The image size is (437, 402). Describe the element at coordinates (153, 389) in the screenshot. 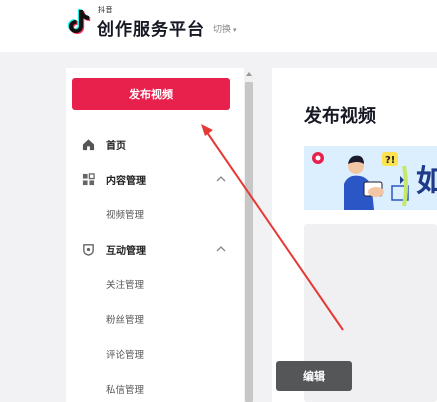

I see `sidebar-item-message-management: 私信管理` at that location.